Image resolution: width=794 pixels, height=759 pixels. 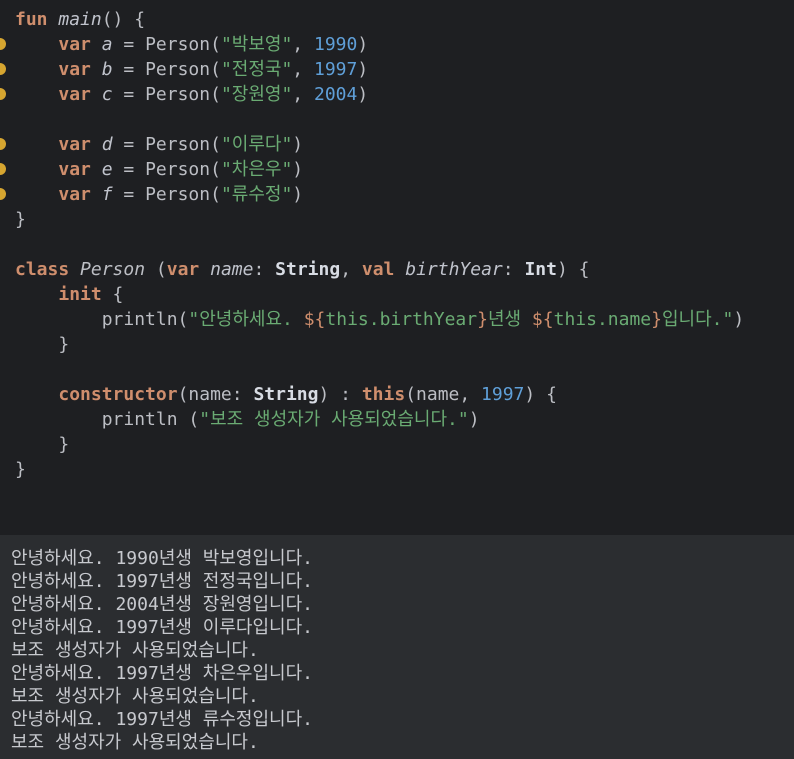 I want to click on code-token: c, so click(x=107, y=94).